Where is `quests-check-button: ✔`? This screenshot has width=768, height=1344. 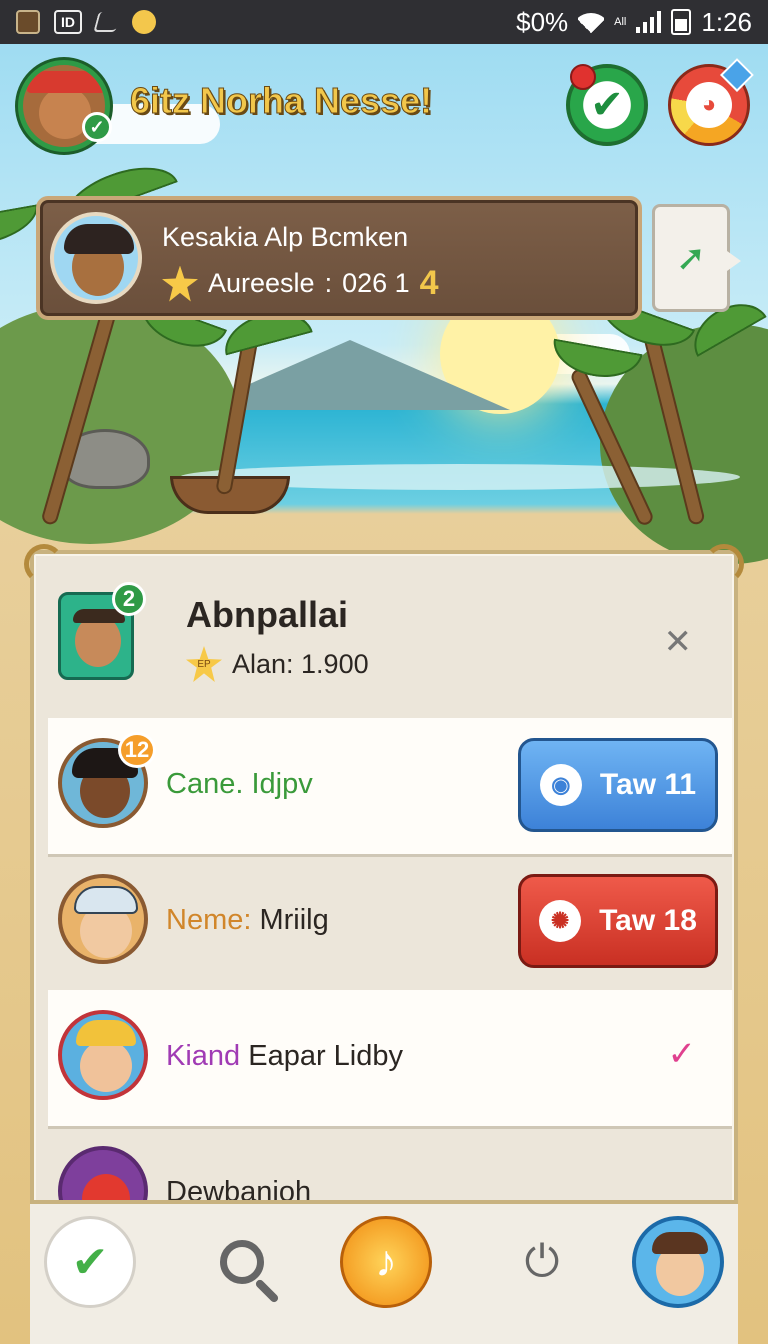 quests-check-button: ✔ is located at coordinates (607, 105).